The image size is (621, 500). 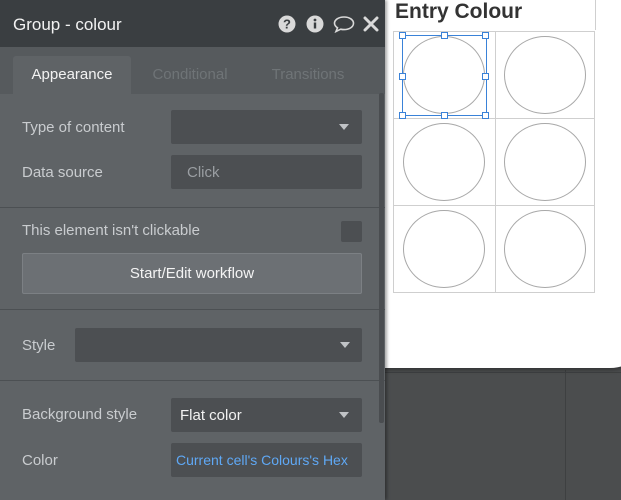 What do you see at coordinates (211, 415) in the screenshot?
I see `background-style-value: Flat color` at bounding box center [211, 415].